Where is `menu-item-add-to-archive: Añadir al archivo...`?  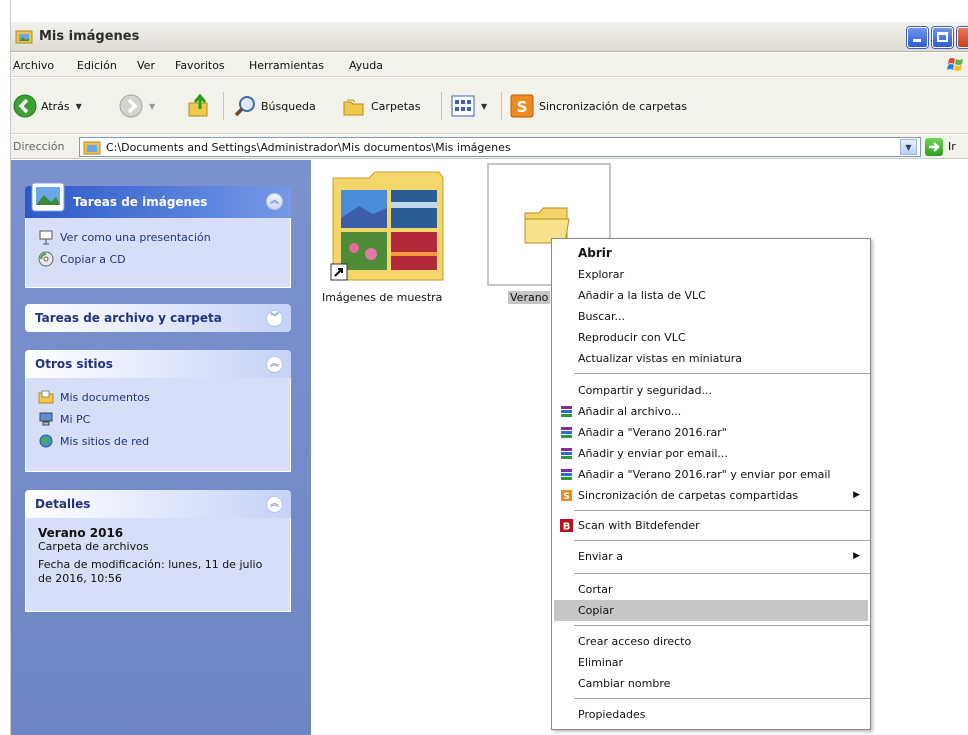
menu-item-add-to-archive: Añadir al archivo... is located at coordinates (711, 411).